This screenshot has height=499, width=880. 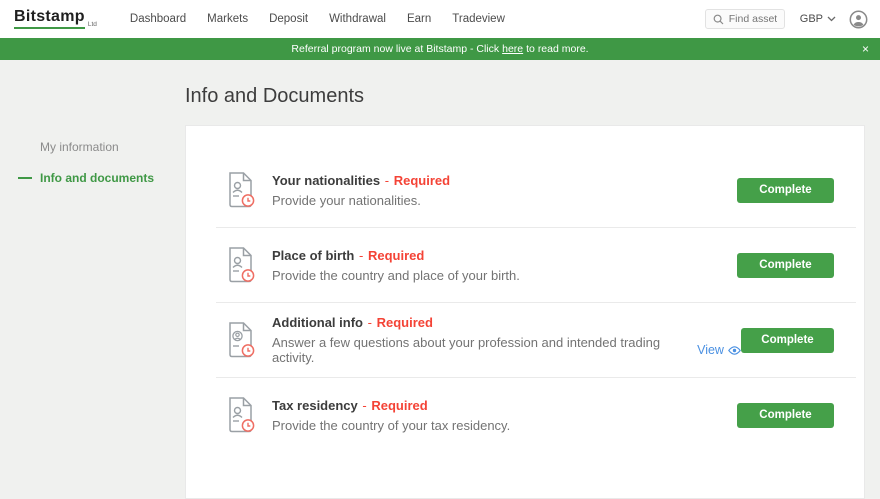 What do you see at coordinates (512, 49) in the screenshot?
I see `banner-link: here` at bounding box center [512, 49].